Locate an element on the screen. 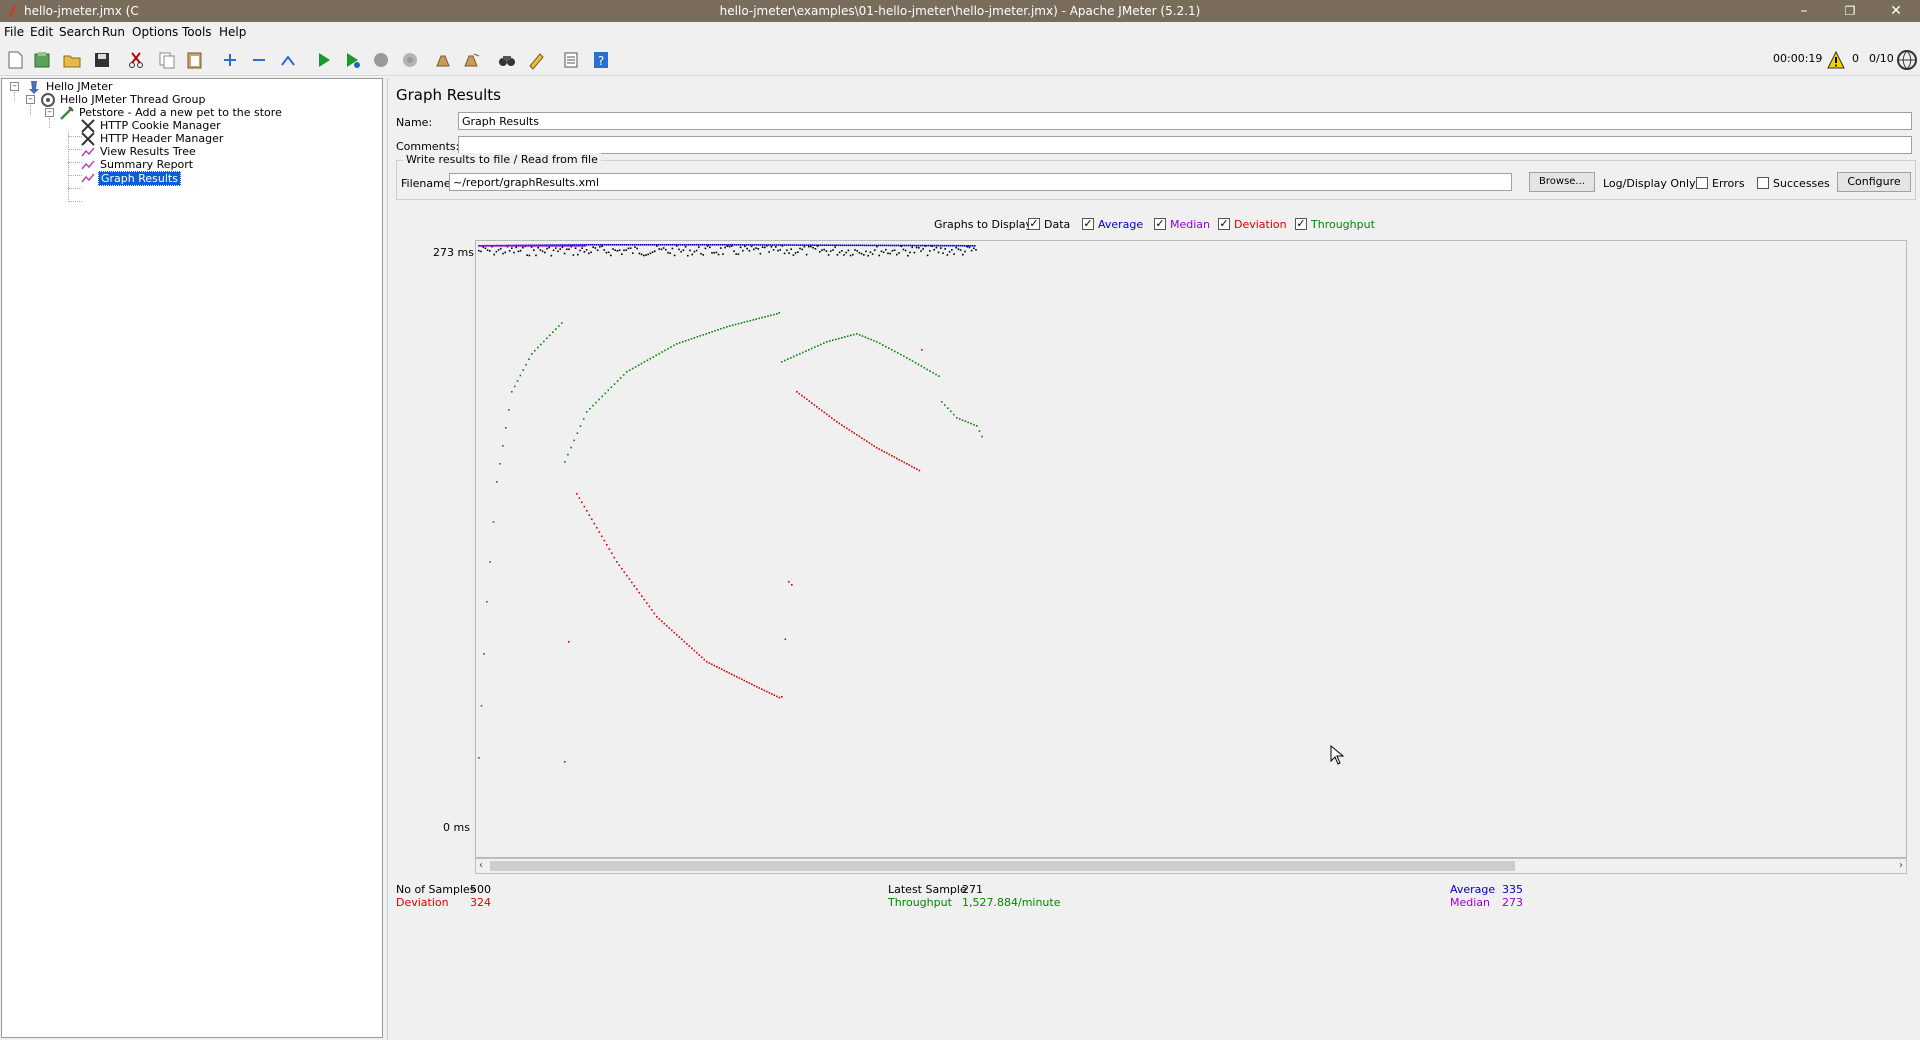 The width and height of the screenshot is (1920, 1040). clear-all-icon is located at coordinates (472, 60).